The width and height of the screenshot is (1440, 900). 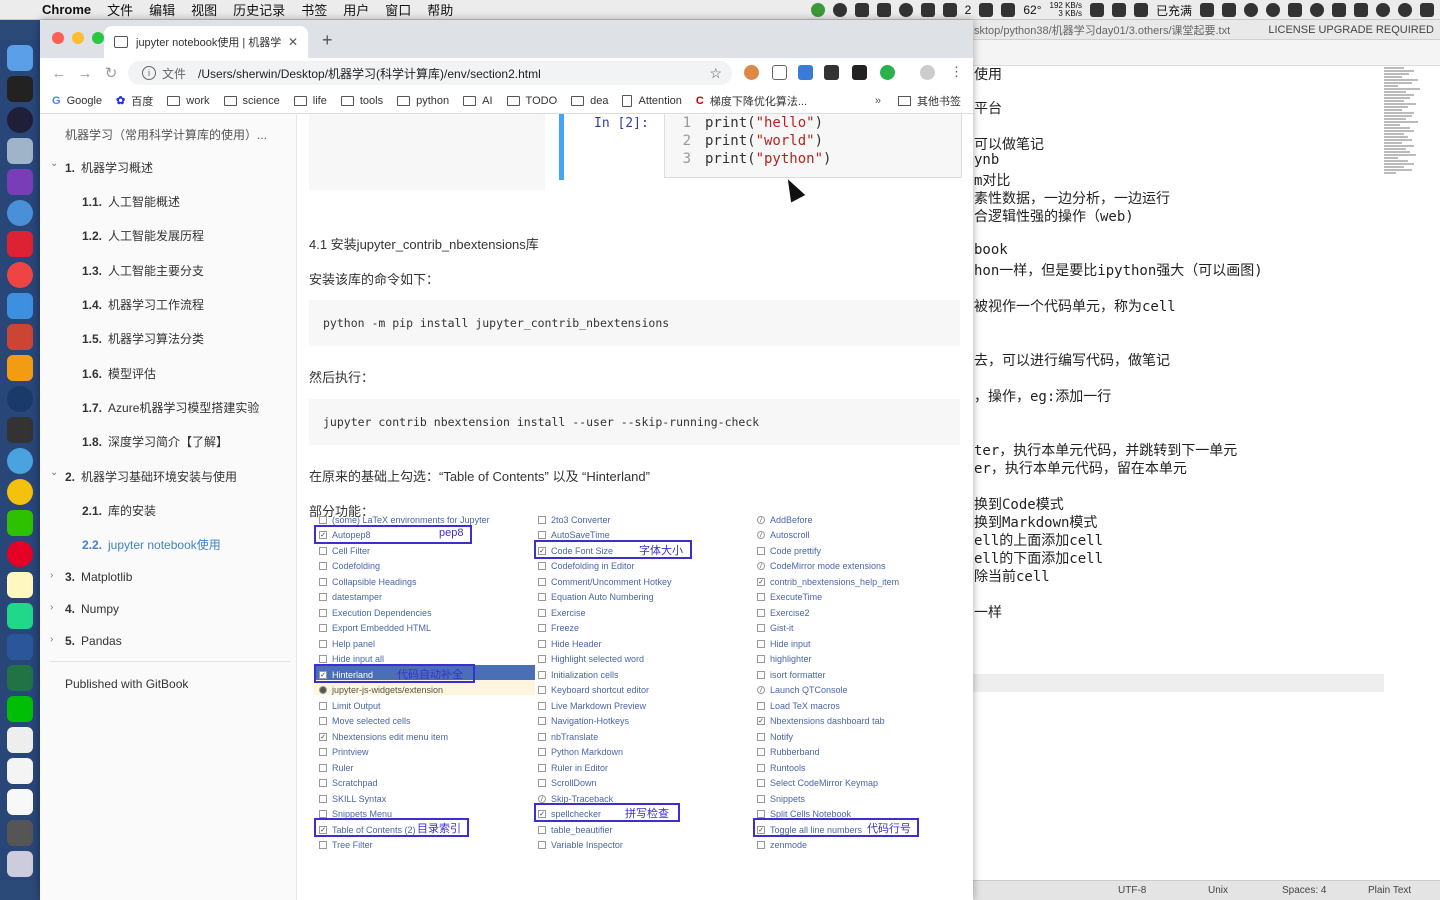 I want to click on sidebar-item-1-4: 1.4. 机器学习工作流程, so click(x=143, y=304).